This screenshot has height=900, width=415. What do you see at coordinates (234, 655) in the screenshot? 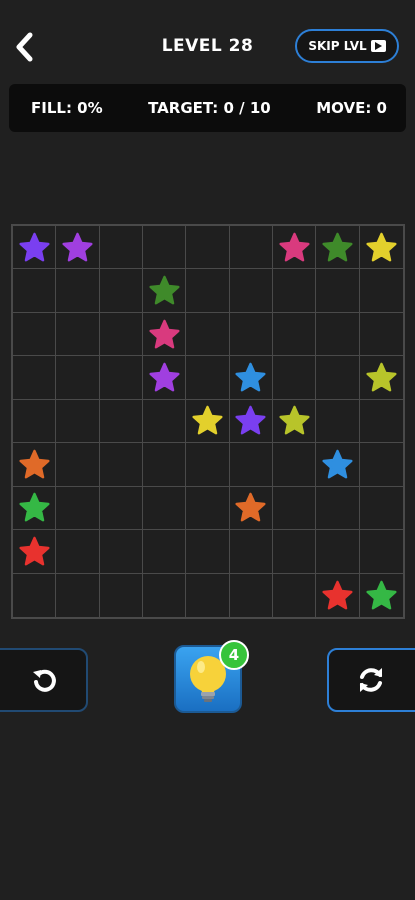
I see `hint-count-badge: 4` at bounding box center [234, 655].